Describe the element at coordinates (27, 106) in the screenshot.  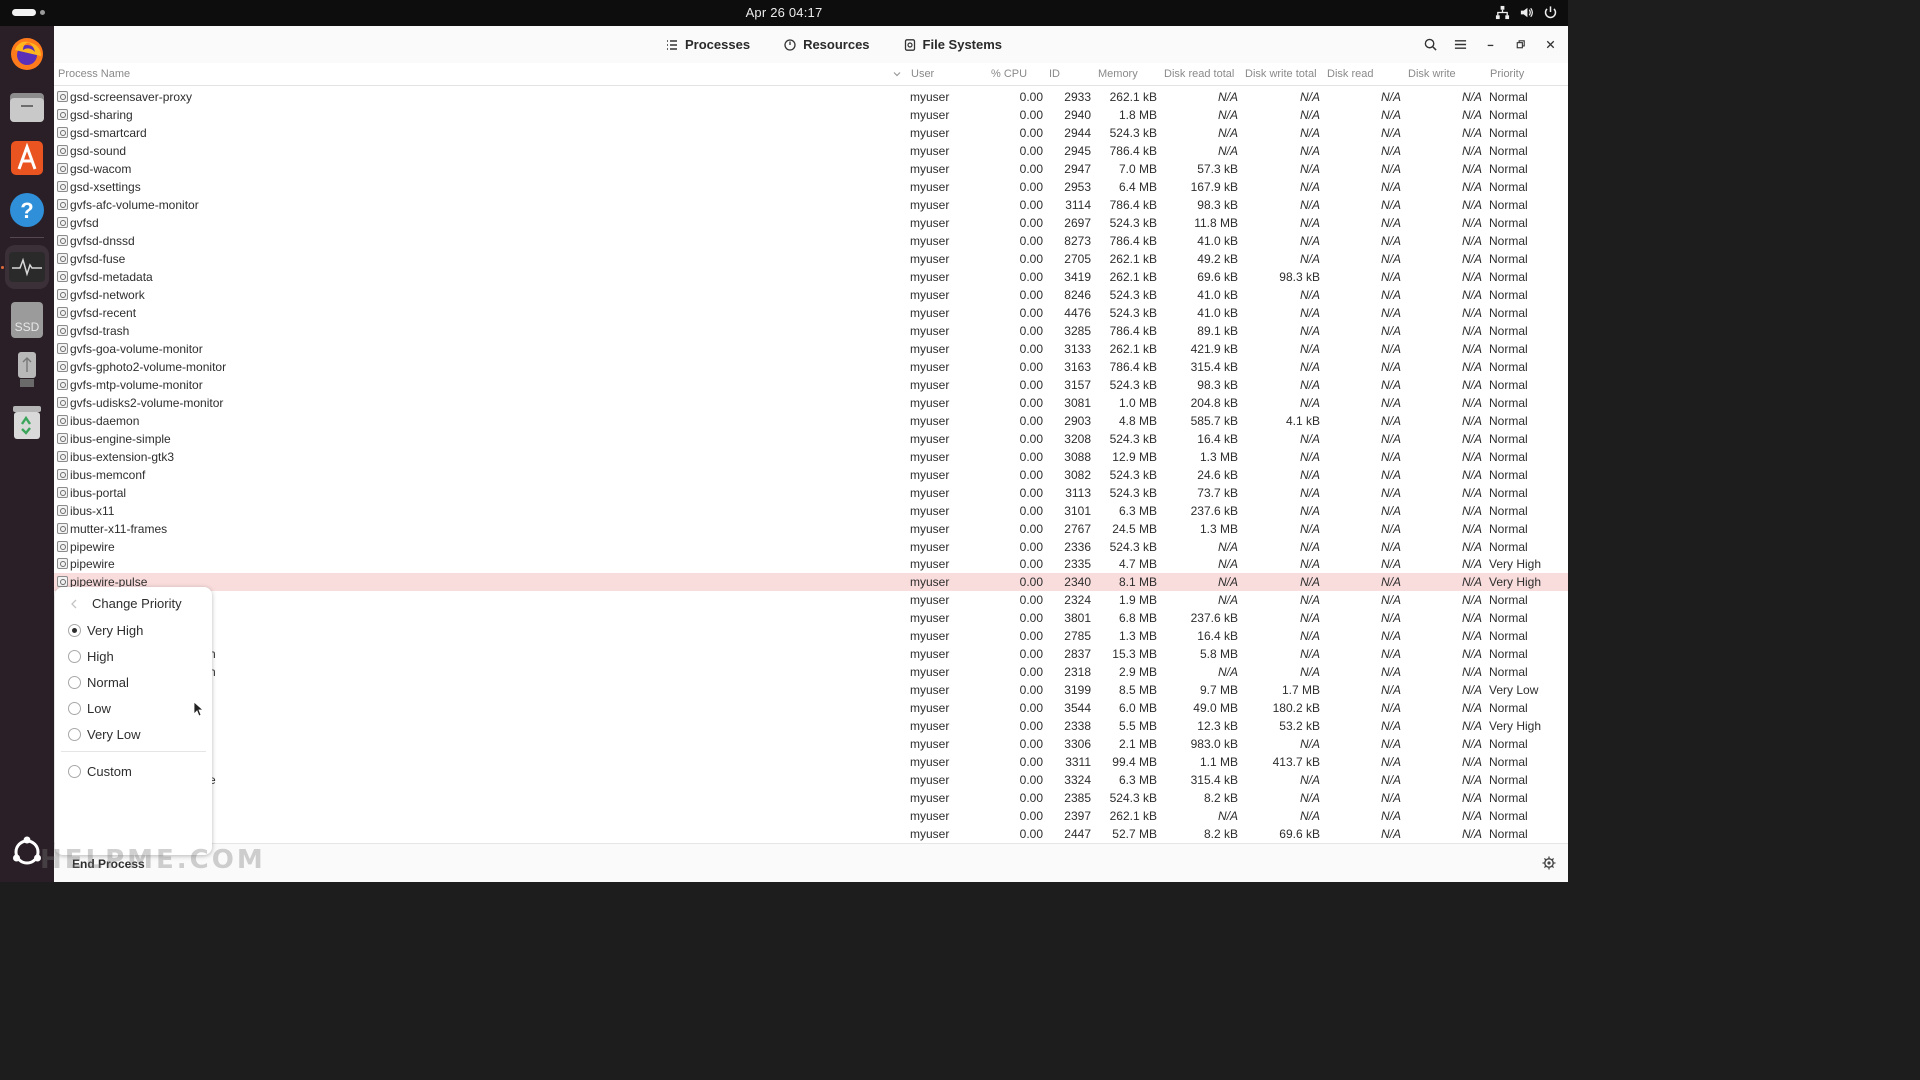
I see `files-icon` at that location.